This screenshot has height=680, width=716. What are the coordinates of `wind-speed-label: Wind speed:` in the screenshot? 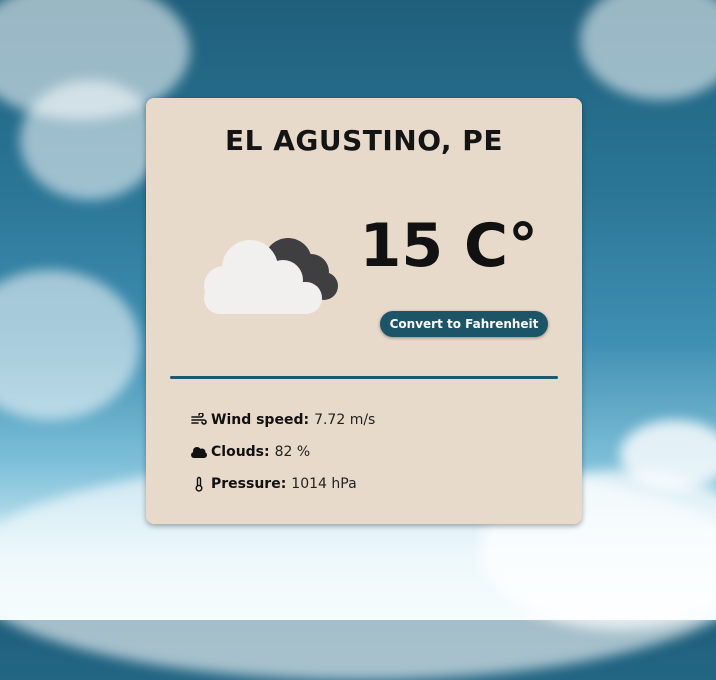 It's located at (260, 420).